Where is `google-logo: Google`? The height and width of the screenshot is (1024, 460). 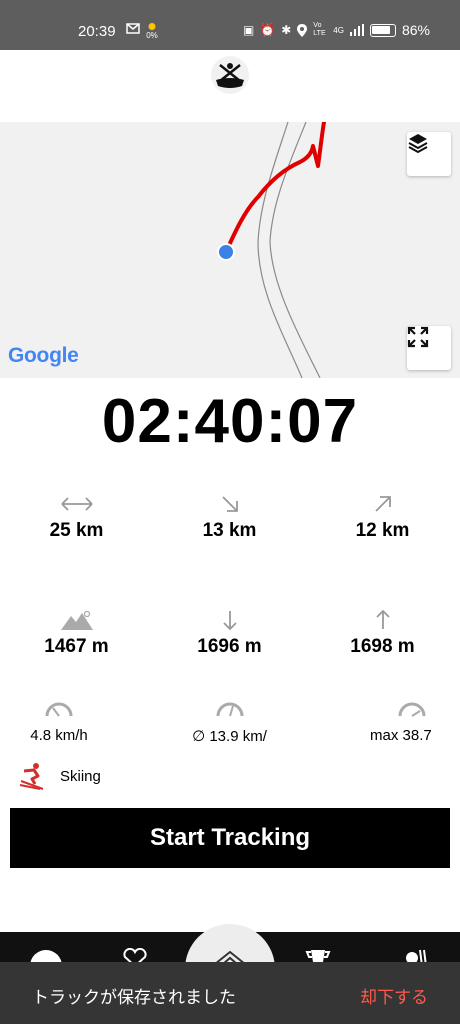
google-logo: Google is located at coordinates (43, 356).